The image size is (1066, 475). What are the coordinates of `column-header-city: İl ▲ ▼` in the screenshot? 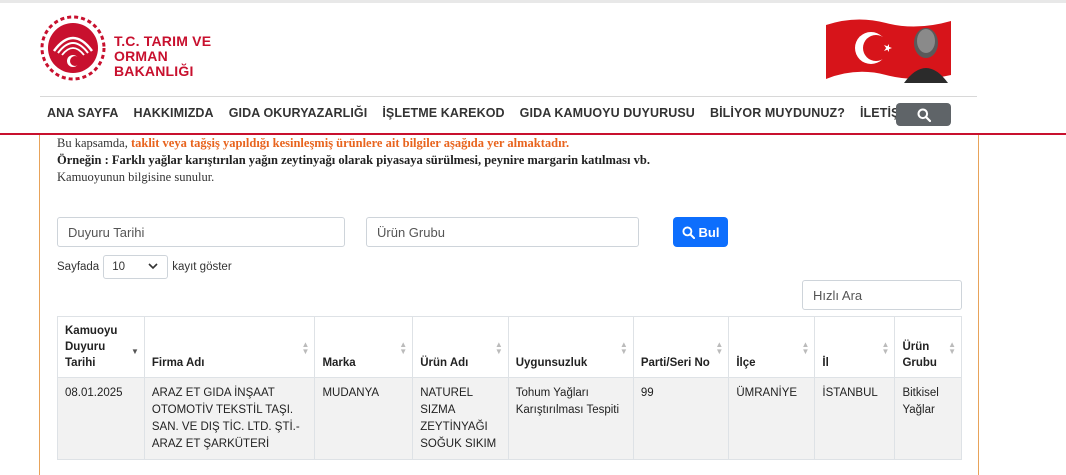 It's located at (855, 347).